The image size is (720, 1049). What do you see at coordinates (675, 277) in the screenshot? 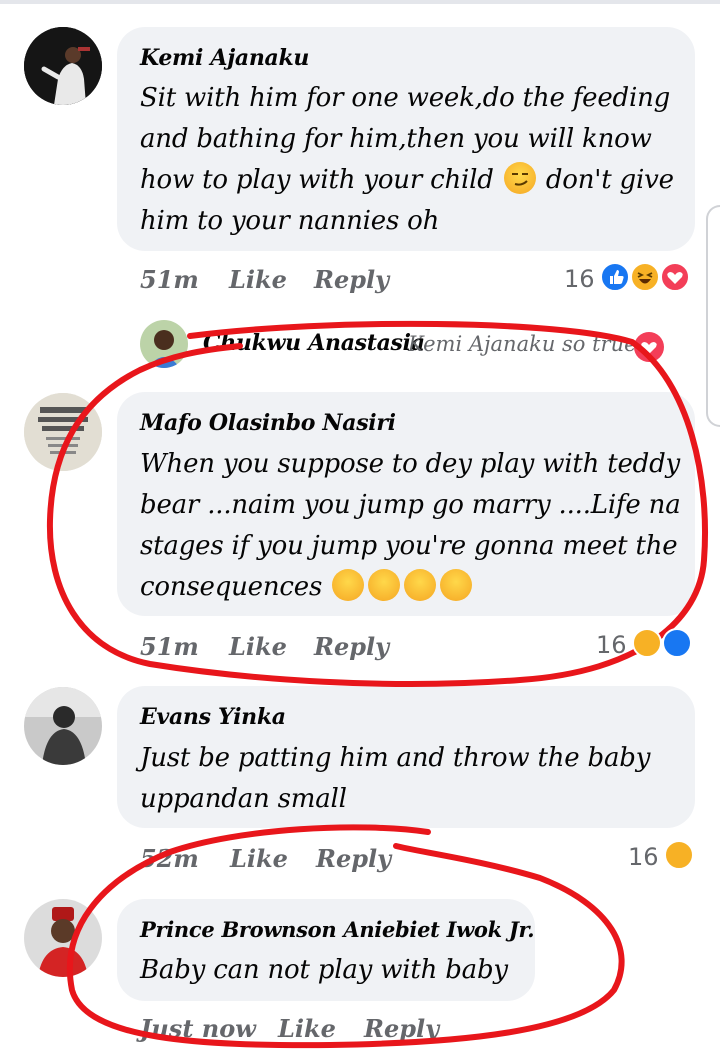
I see `love-icon` at bounding box center [675, 277].